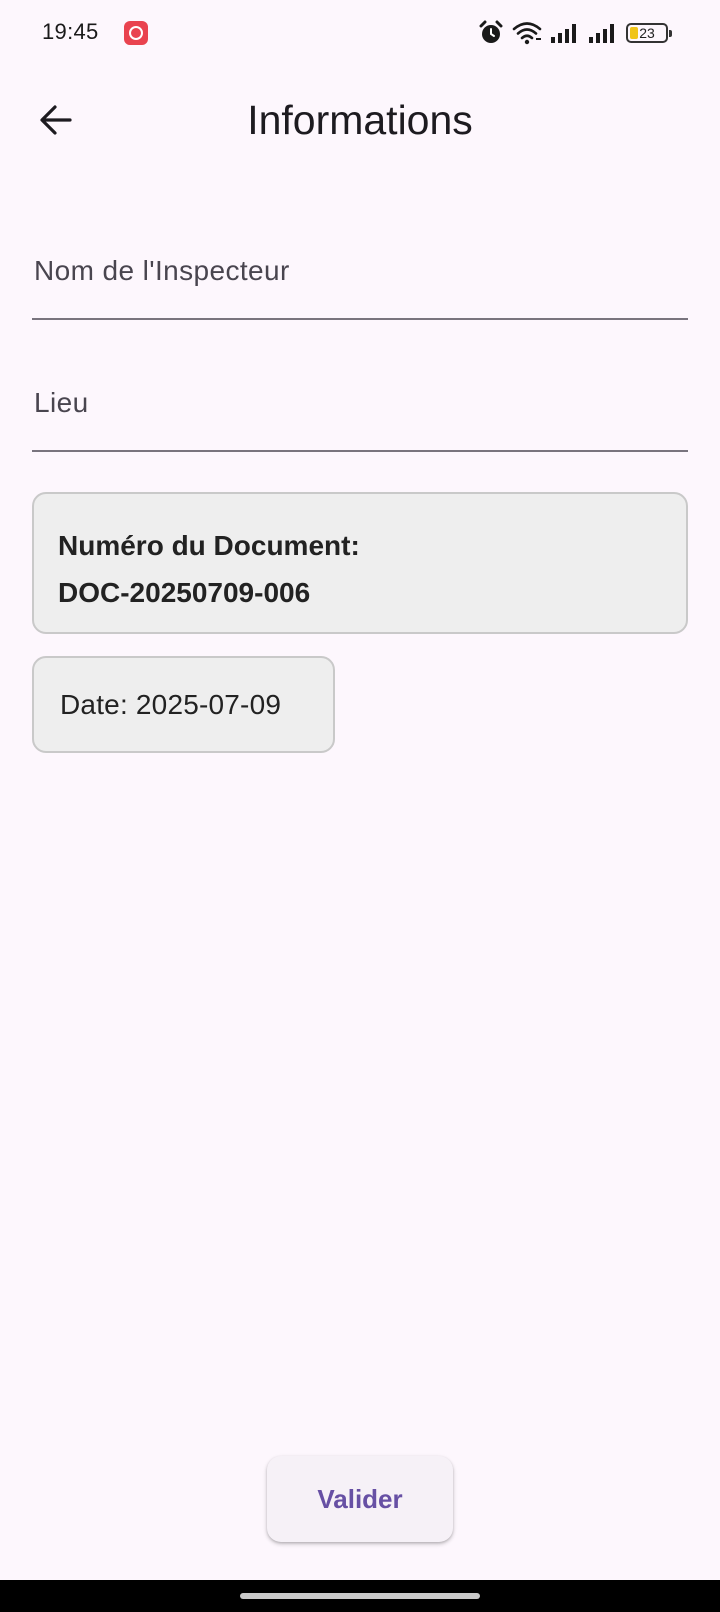  I want to click on submit-button: Valider, so click(360, 1499).